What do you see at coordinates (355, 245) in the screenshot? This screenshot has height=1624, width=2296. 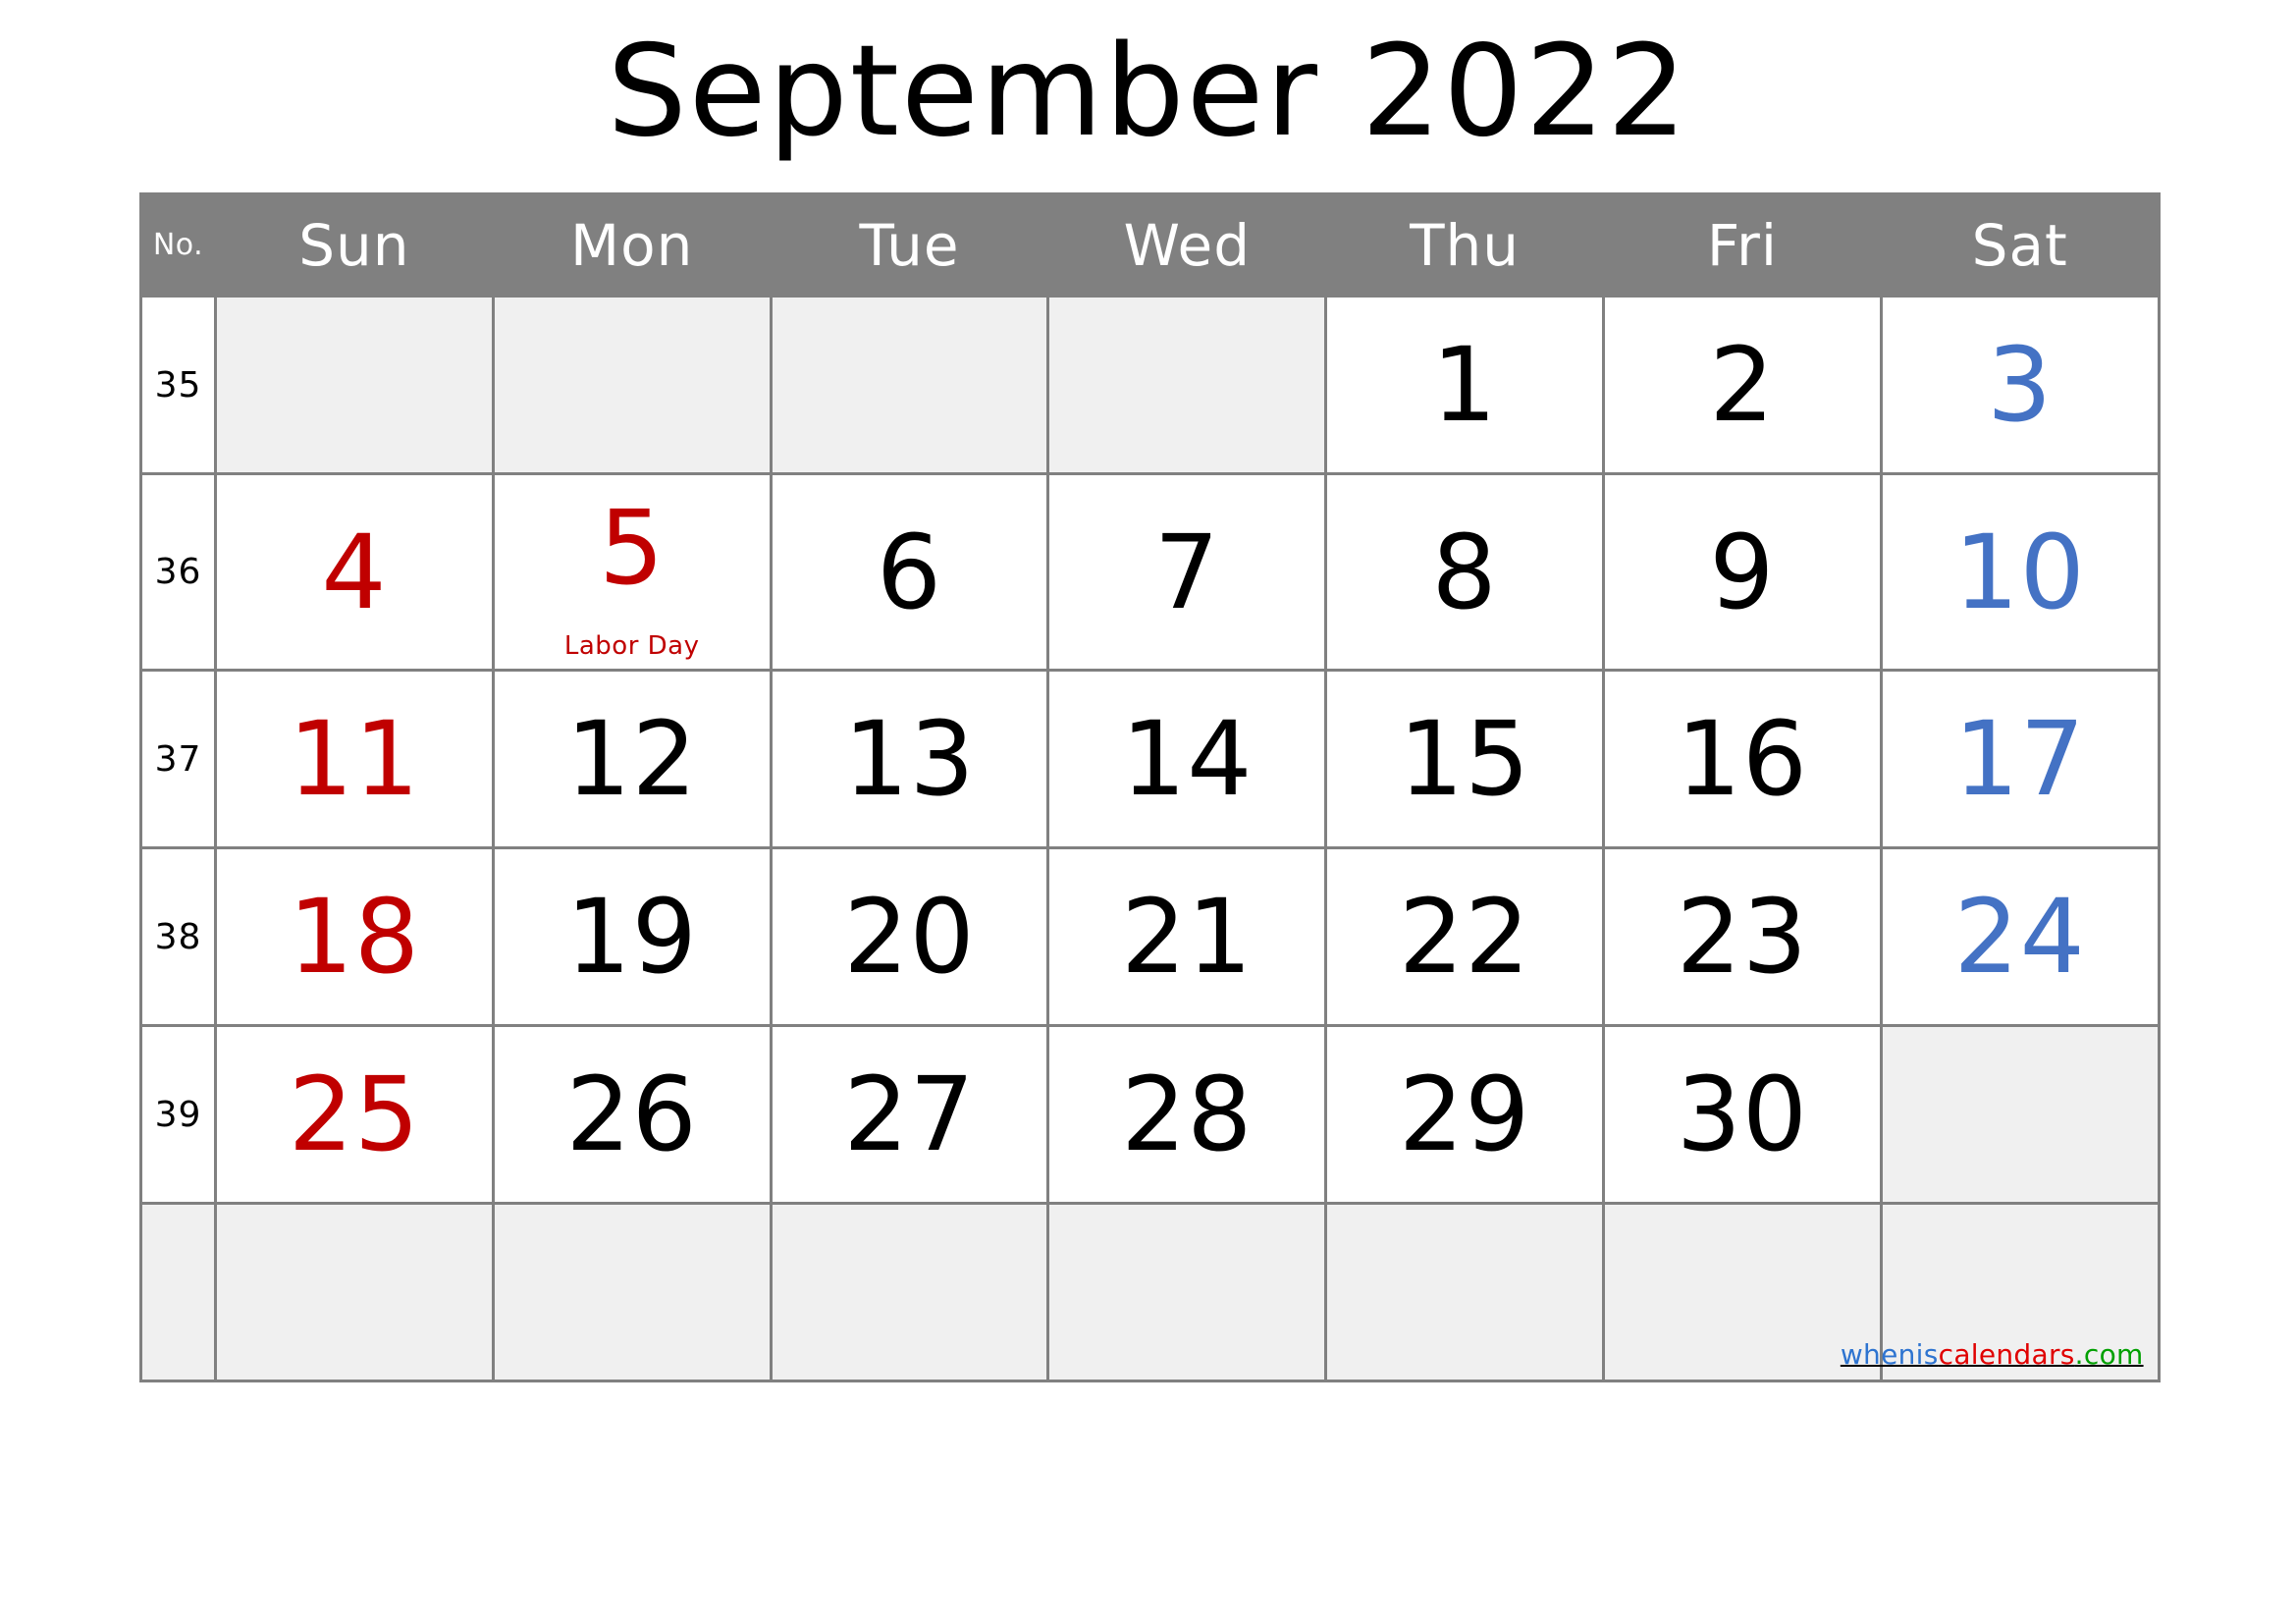 I see `day-header-sun: Sun` at bounding box center [355, 245].